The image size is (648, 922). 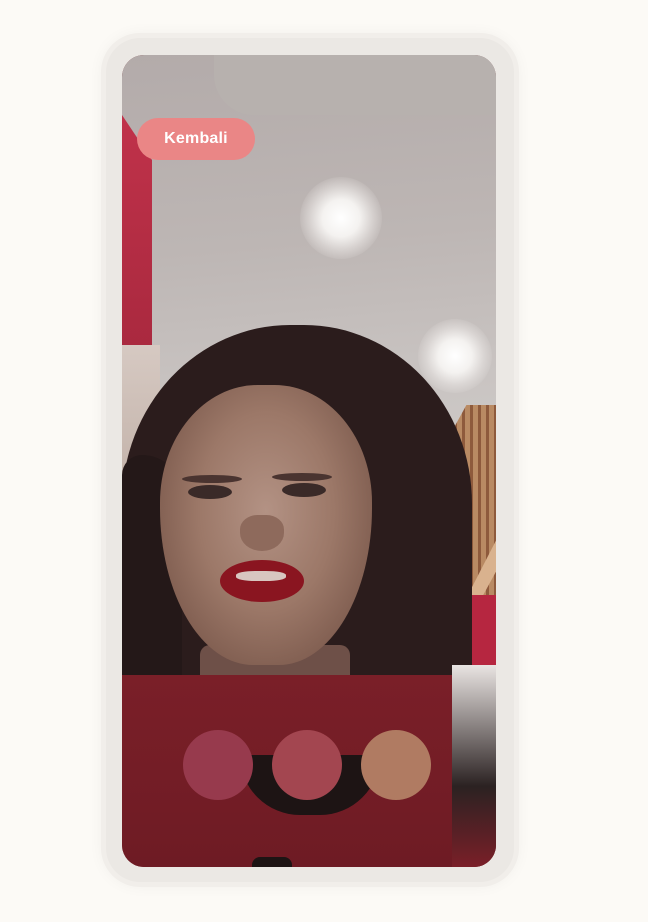 I want to click on back-button: Kembali, so click(x=196, y=139).